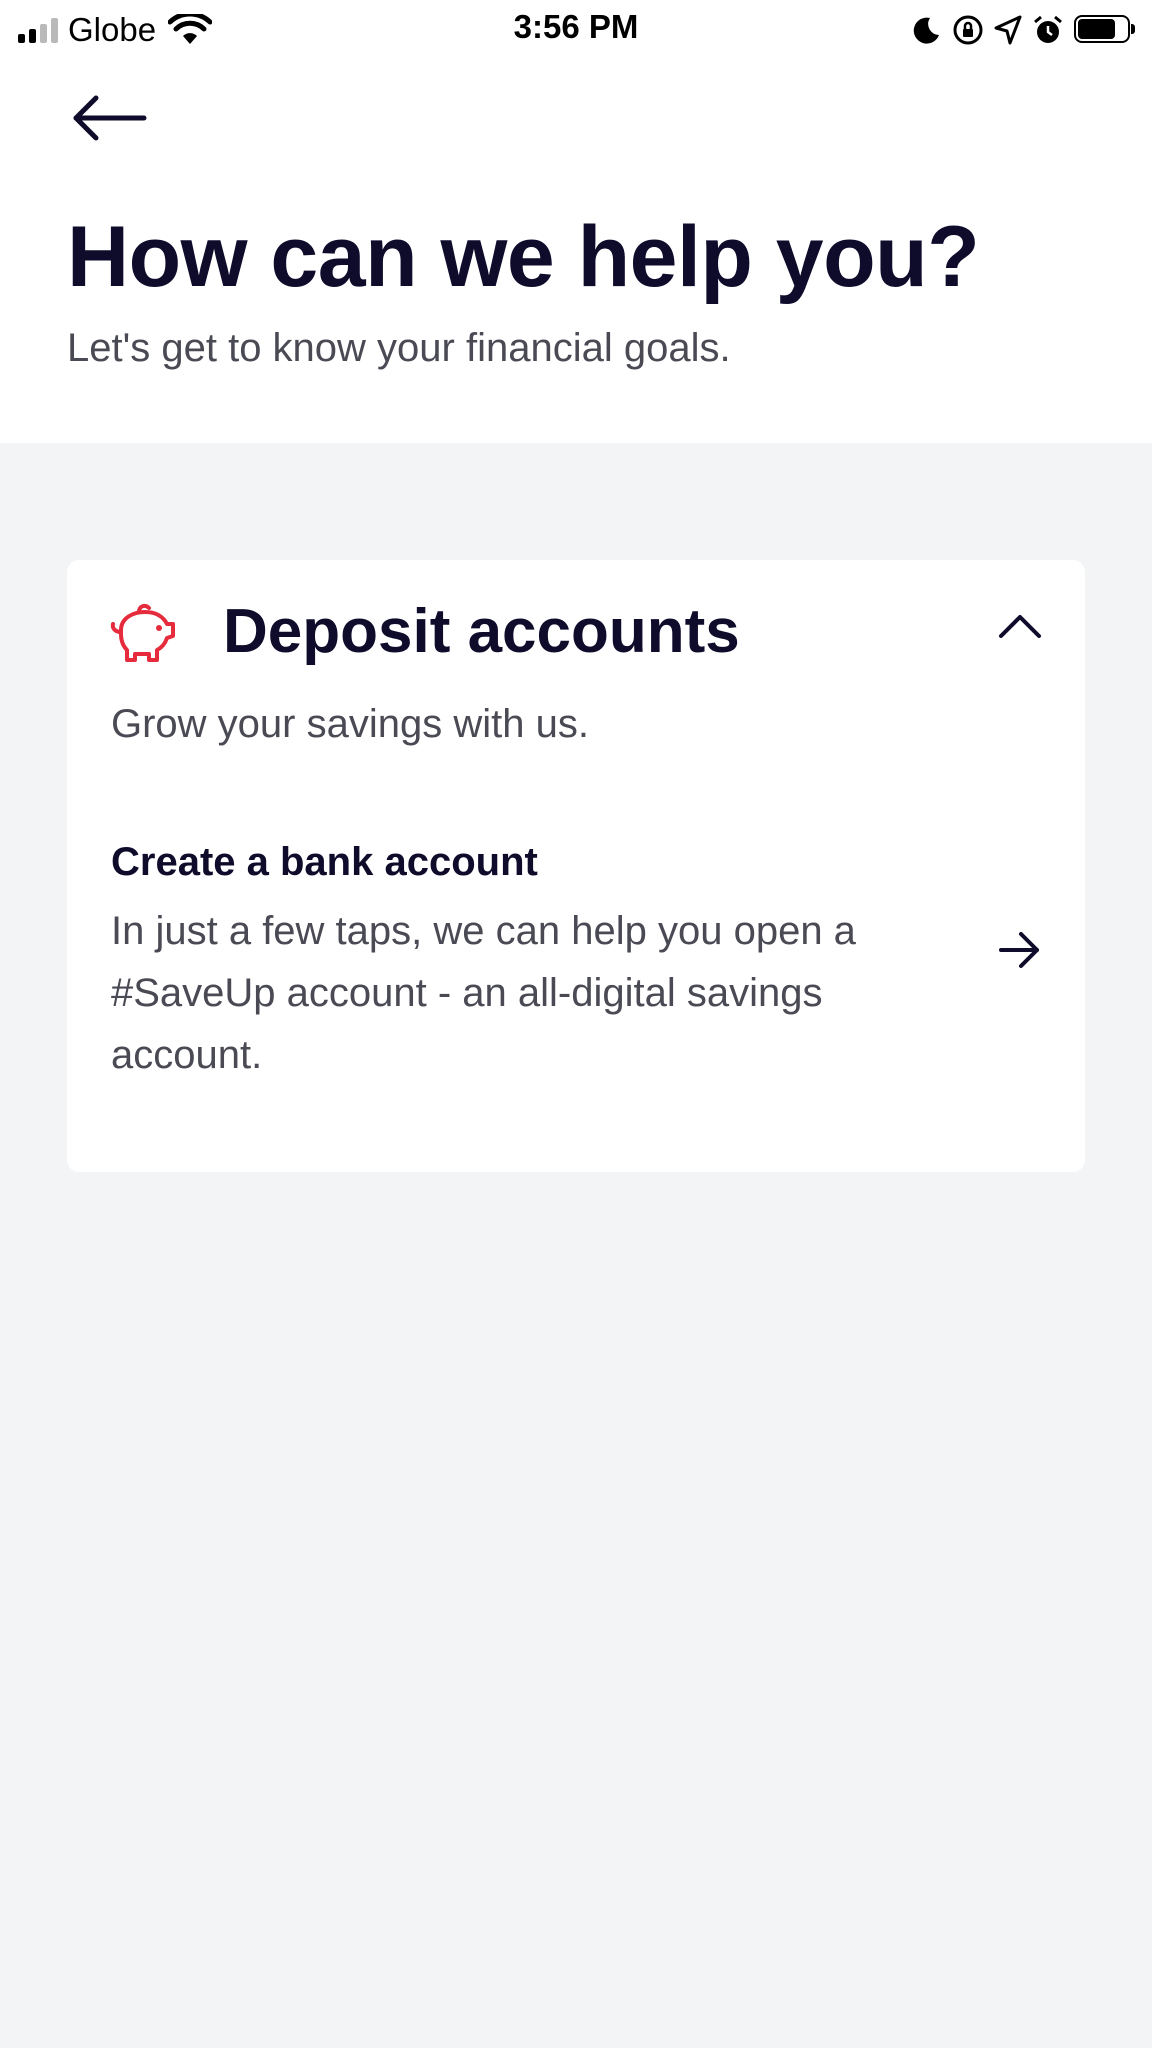 The image size is (1152, 2048). What do you see at coordinates (968, 30) in the screenshot?
I see `rotation-lock-icon` at bounding box center [968, 30].